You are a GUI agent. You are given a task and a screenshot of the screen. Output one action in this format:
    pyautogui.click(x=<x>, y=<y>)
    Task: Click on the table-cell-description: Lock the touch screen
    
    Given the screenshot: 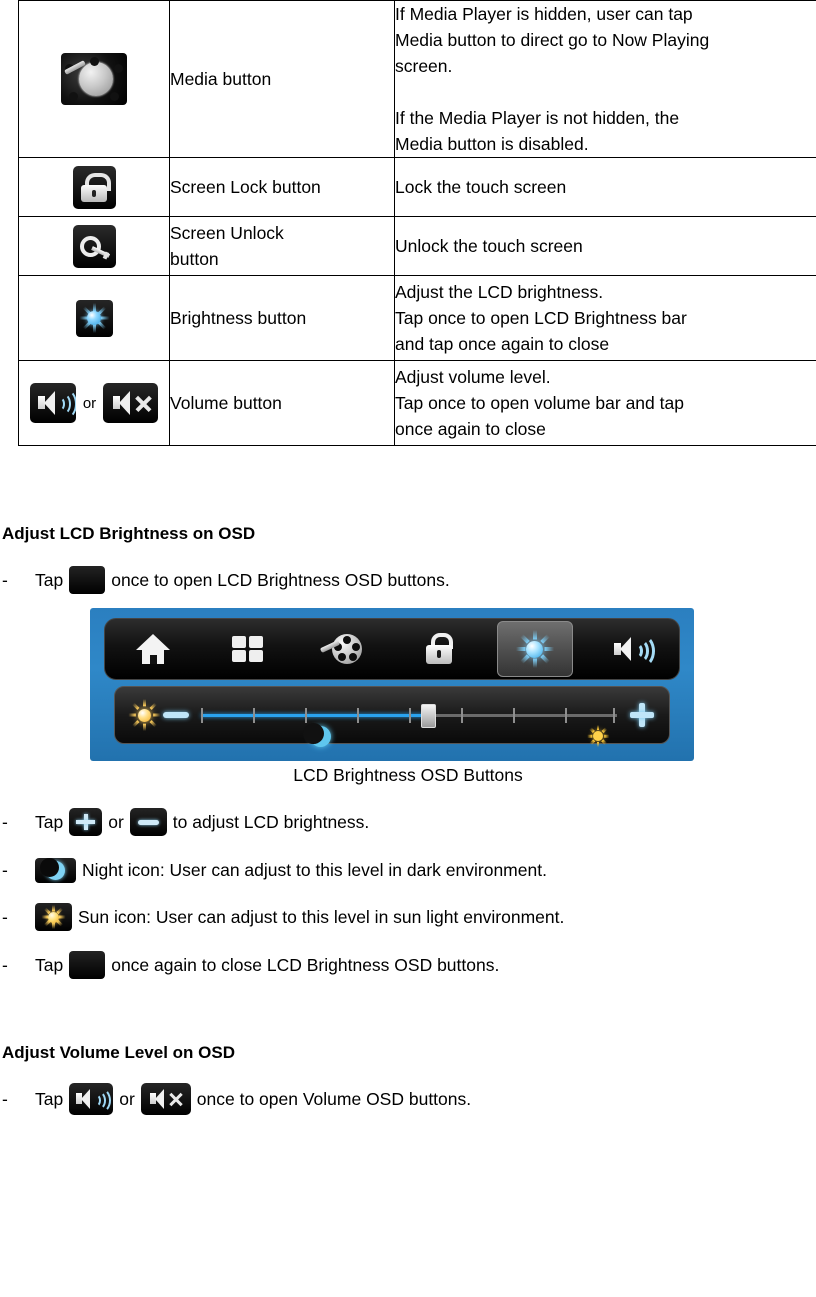 What is the action you would take?
    pyautogui.click(x=605, y=187)
    